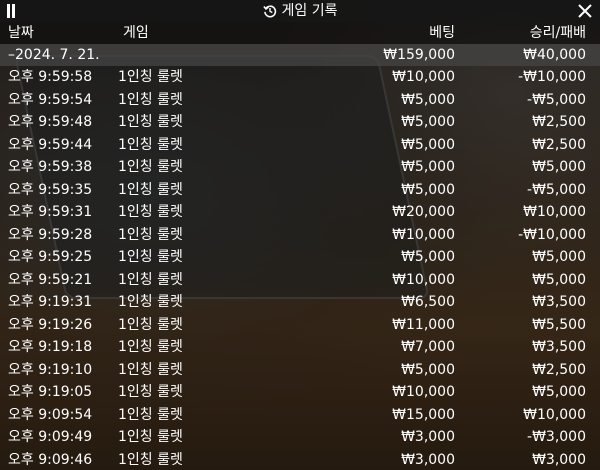 This screenshot has height=470, width=600. What do you see at coordinates (11, 11) in the screenshot?
I see `pause-icon` at bounding box center [11, 11].